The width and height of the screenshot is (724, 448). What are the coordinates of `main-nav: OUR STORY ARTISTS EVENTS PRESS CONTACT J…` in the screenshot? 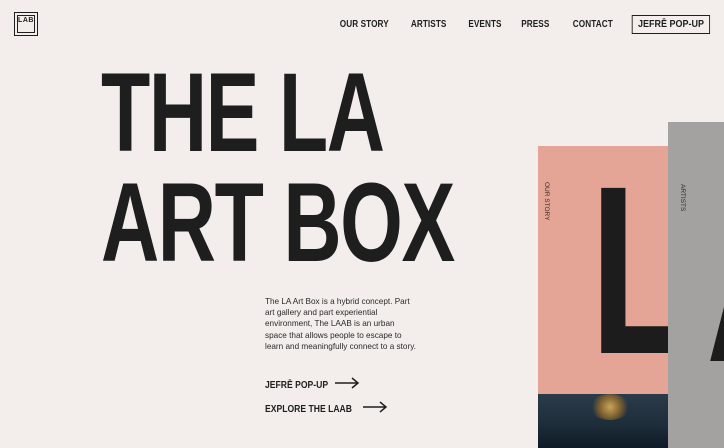 It's located at (512, 24).